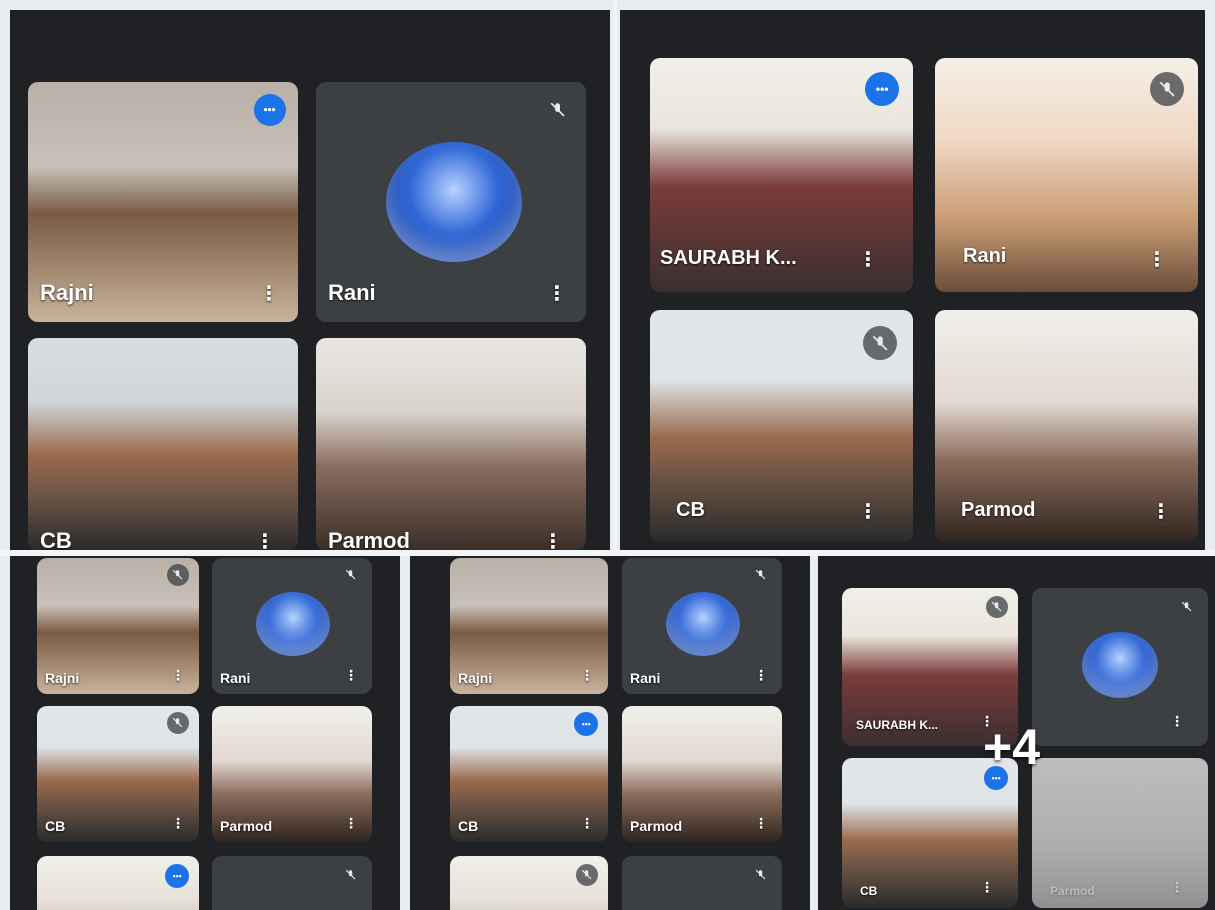  Describe the element at coordinates (610, 733) in the screenshot. I see `meeting-grid-panel-4: Rajni ⋮ Rani ⋮ CB ⋮ Parmod ⋮` at that location.